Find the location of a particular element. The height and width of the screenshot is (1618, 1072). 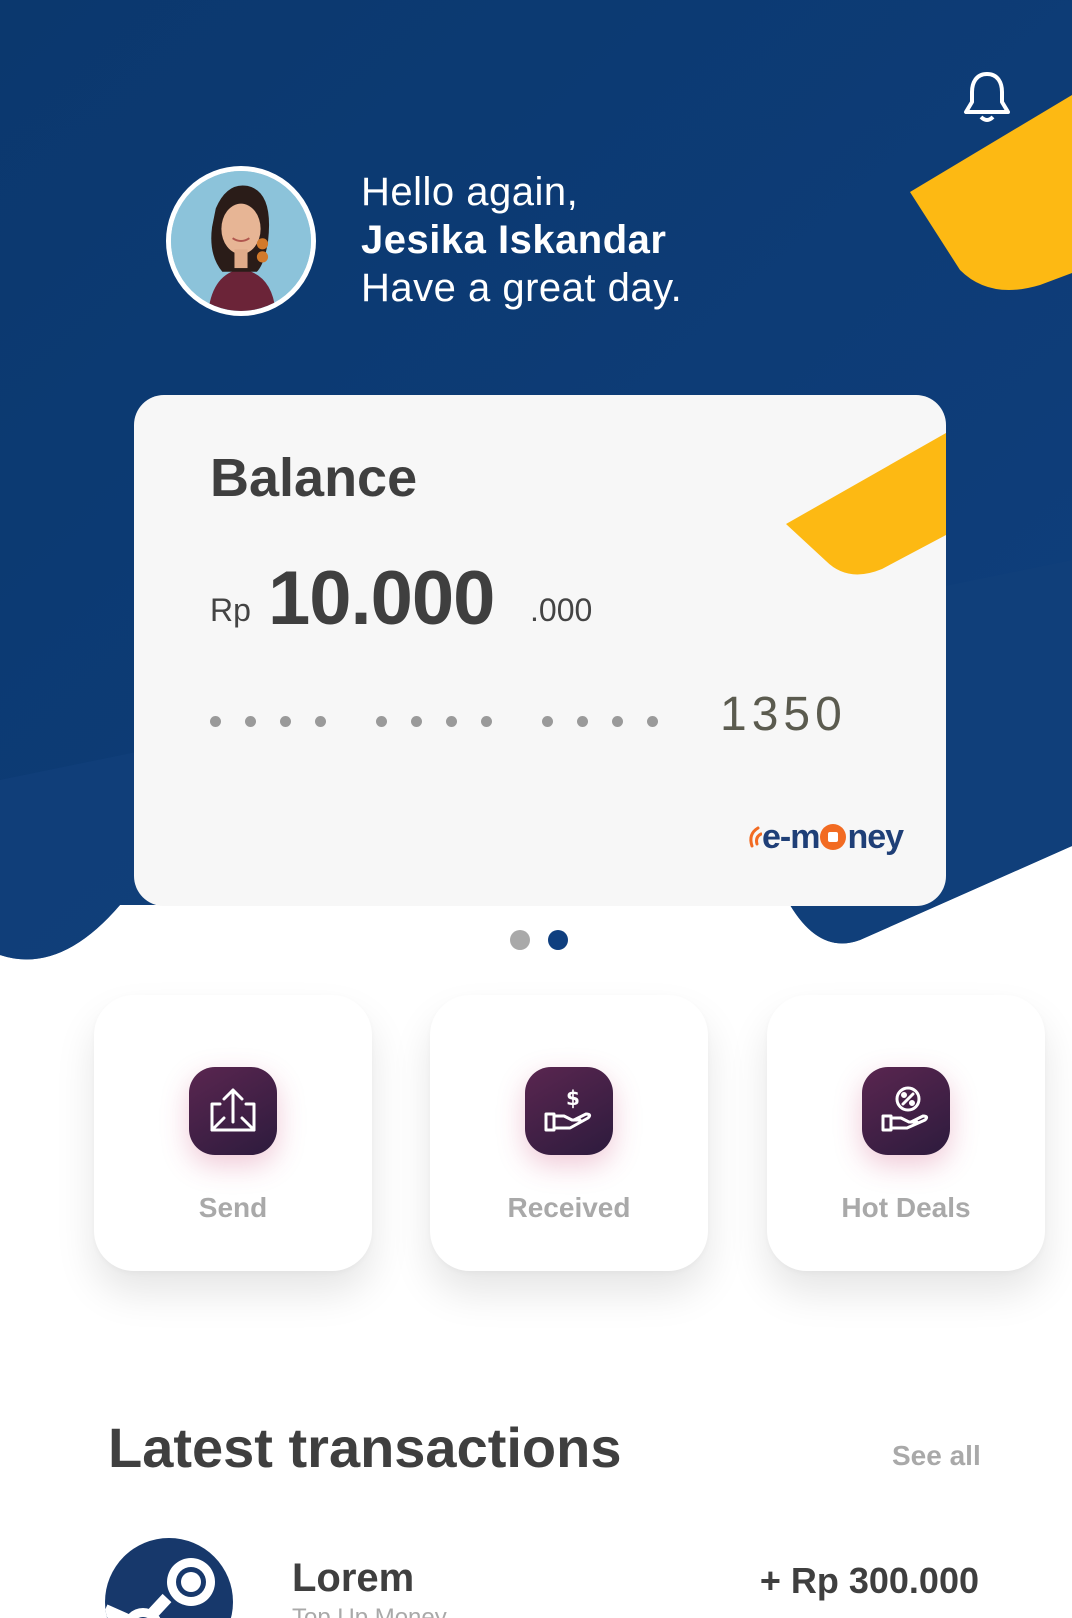

currency-label: Rp is located at coordinates (230, 610).